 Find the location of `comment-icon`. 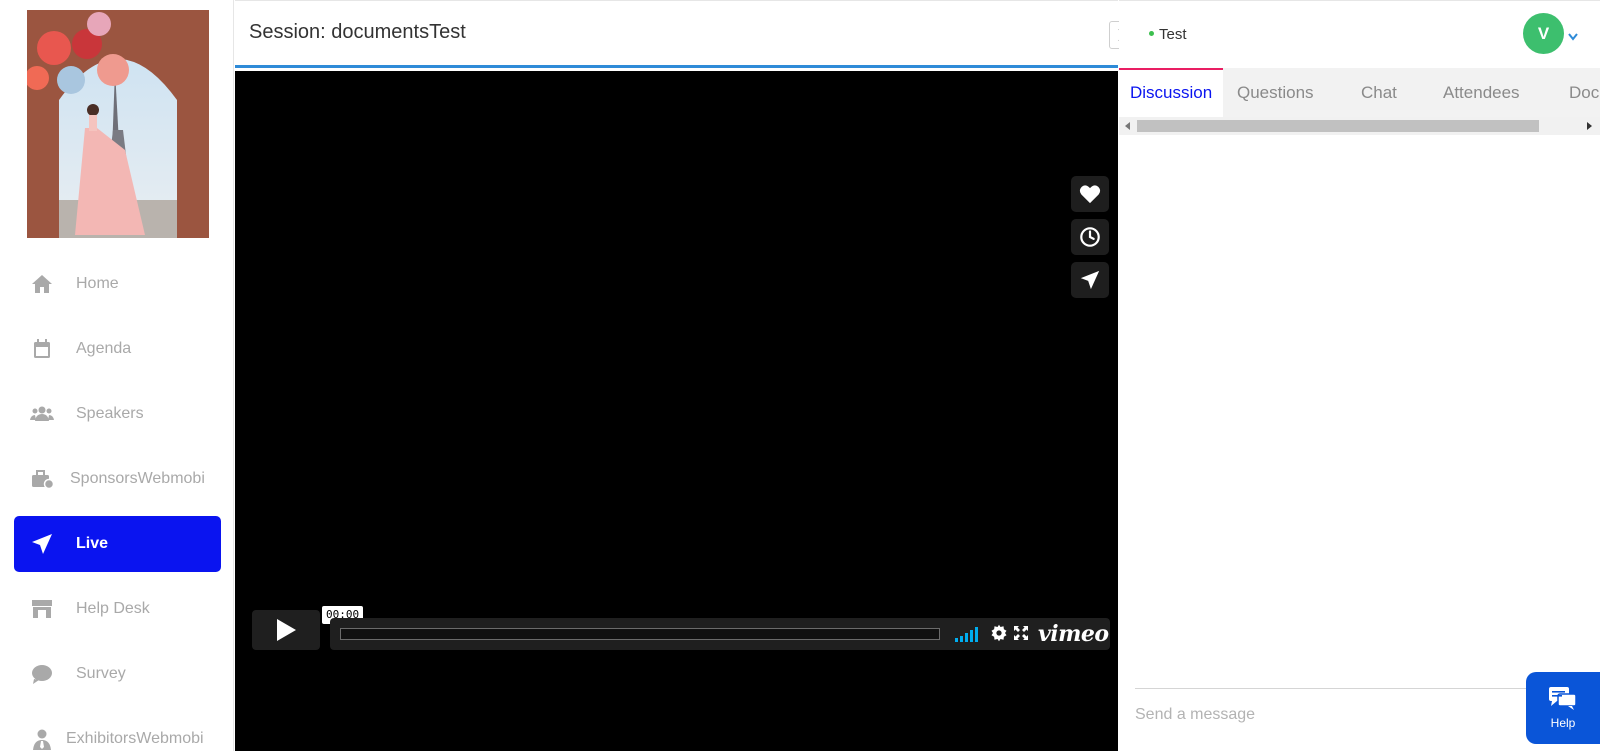

comment-icon is located at coordinates (42, 674).